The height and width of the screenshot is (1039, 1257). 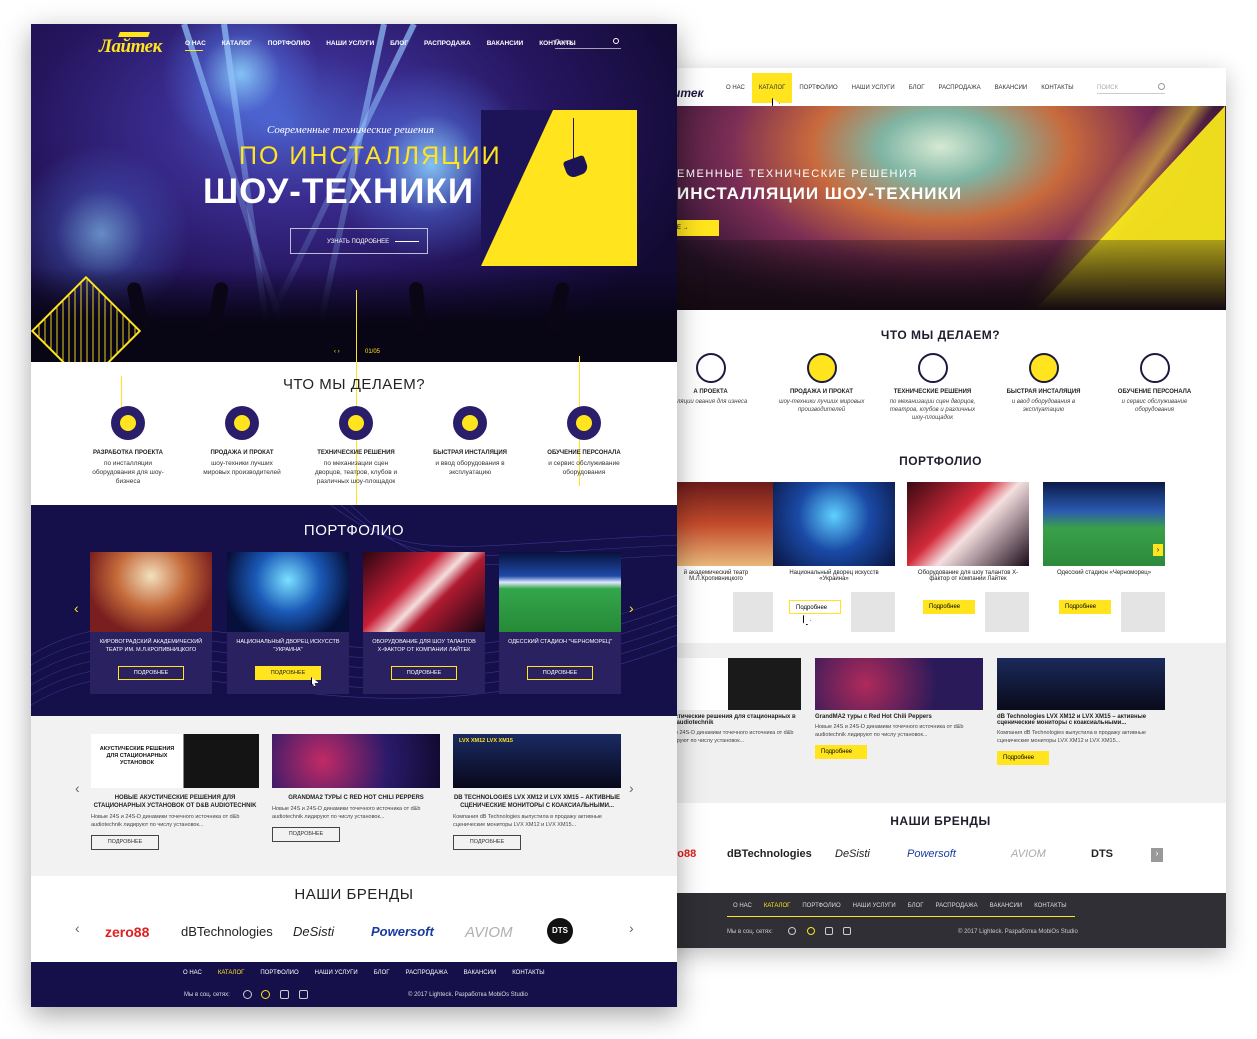 What do you see at coordinates (1104, 562) in the screenshot?
I see `portfolio-card: Одесский стадион «Черноморец» Подробнее` at bounding box center [1104, 562].